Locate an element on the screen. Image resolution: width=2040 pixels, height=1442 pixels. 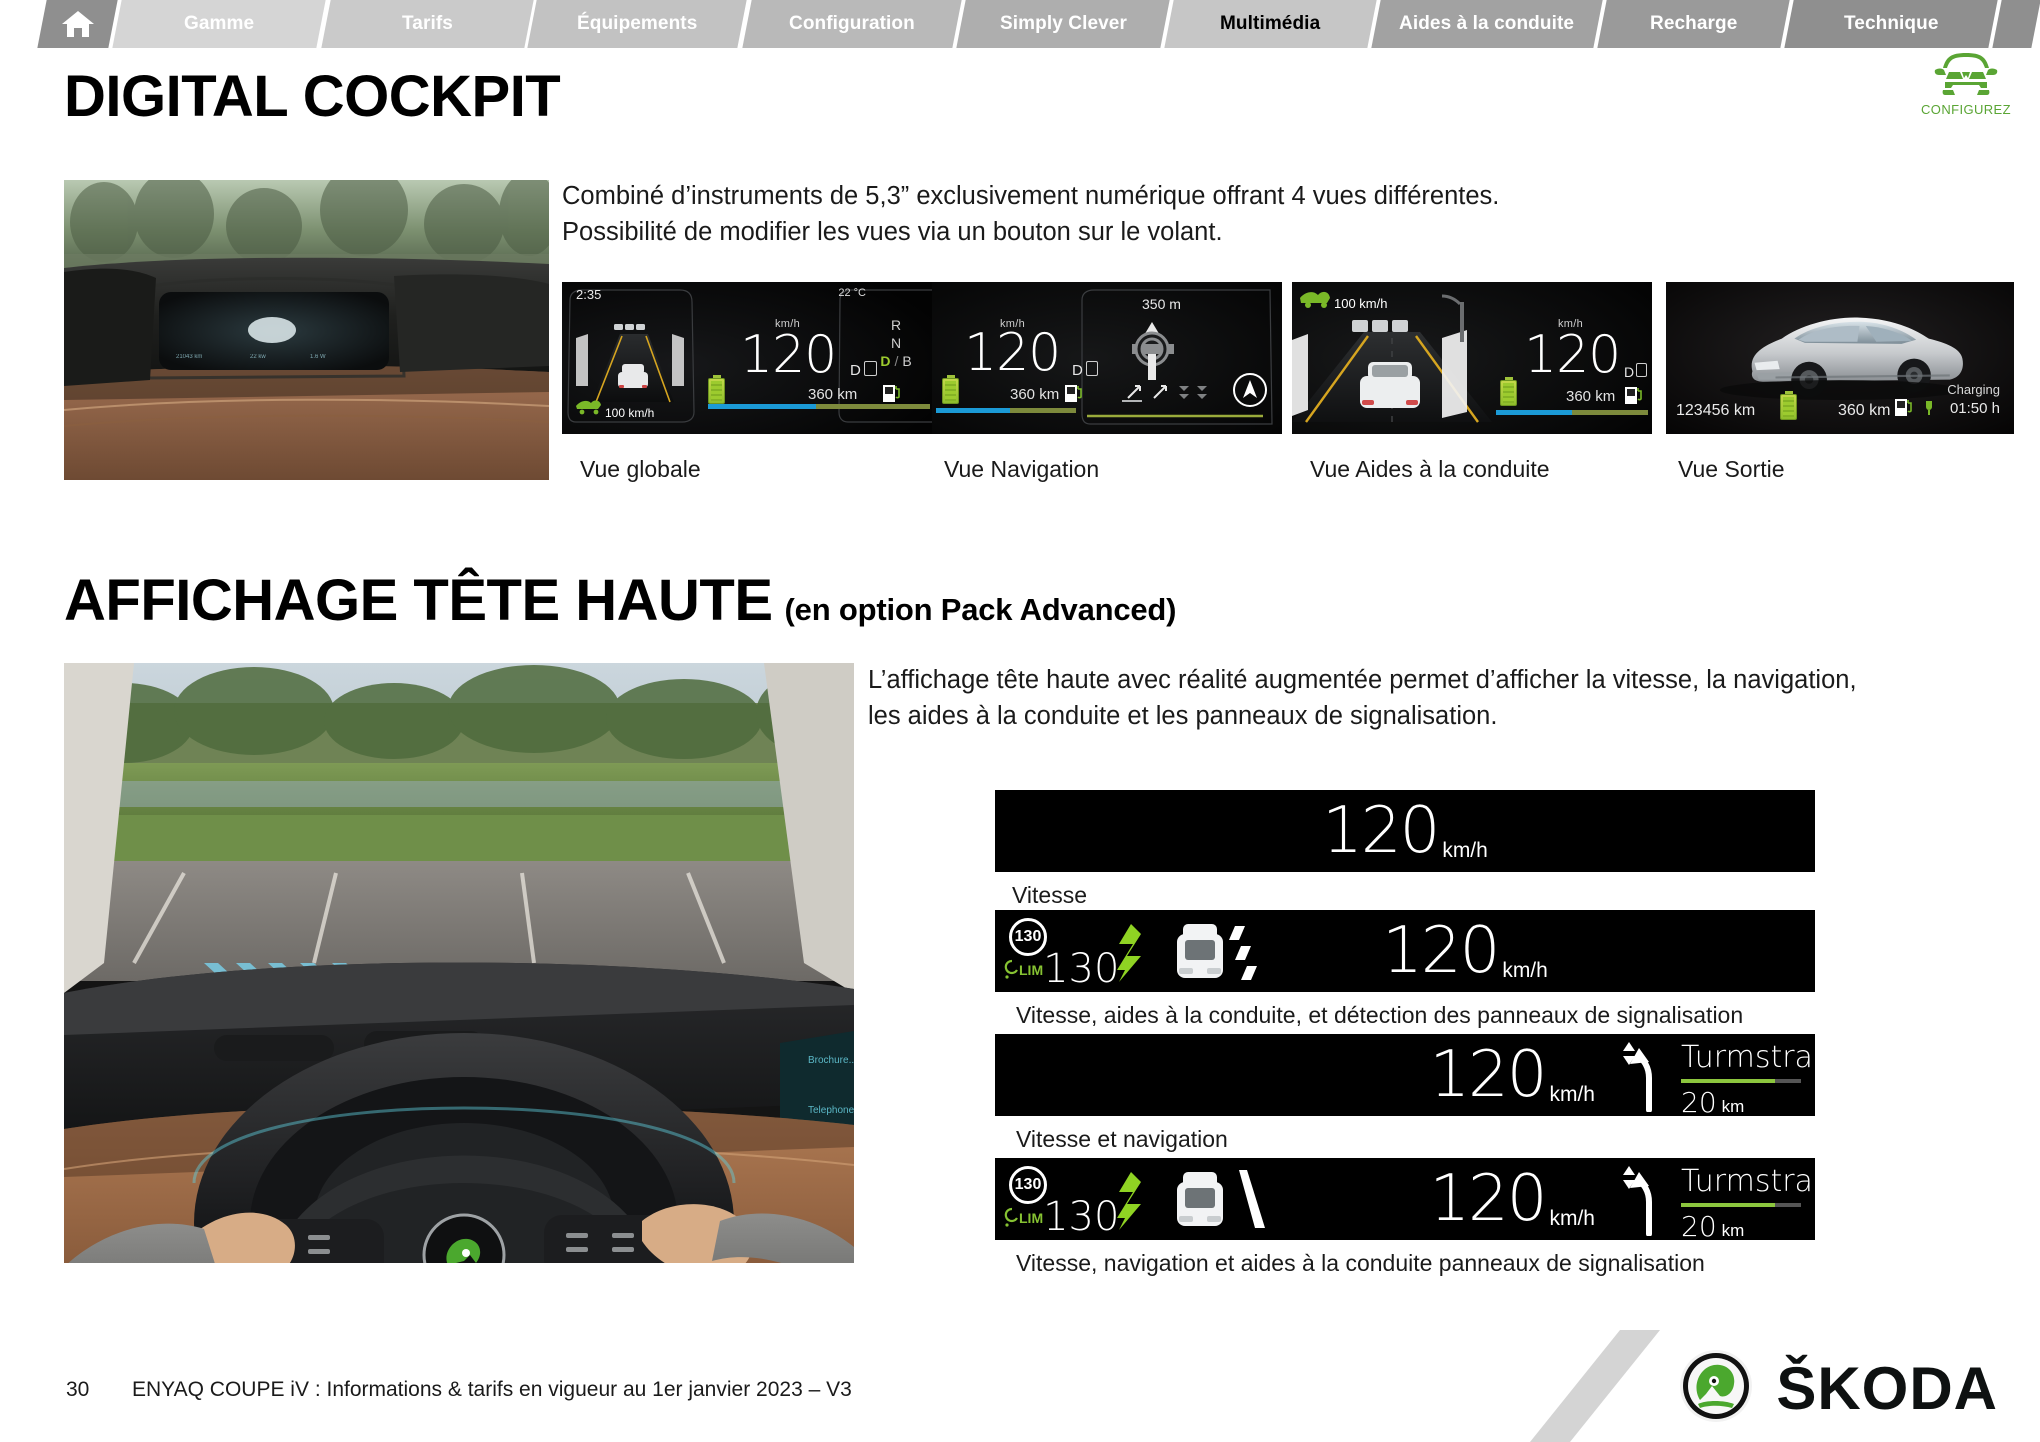
cluster2-charge-icon is located at coordinates (1073, 395).